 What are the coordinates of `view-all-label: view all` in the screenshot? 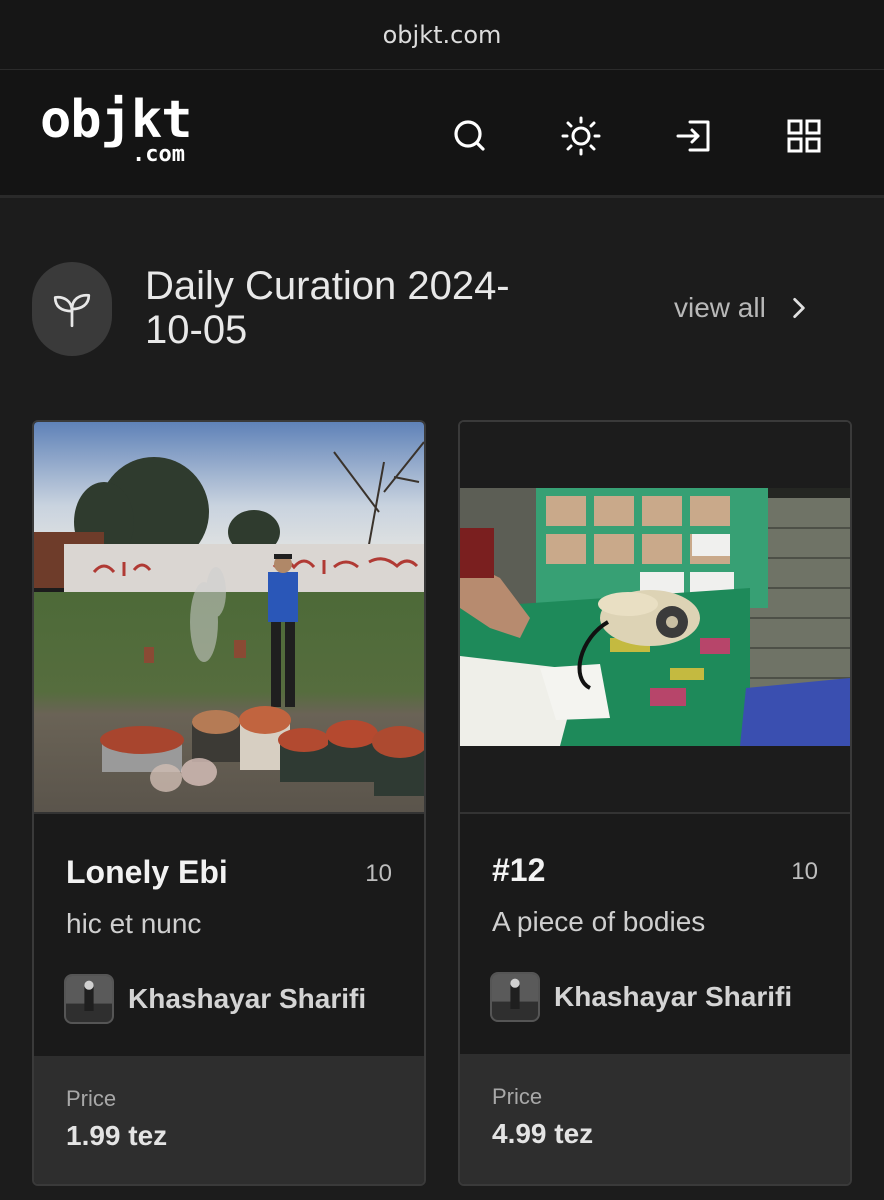 It's located at (720, 307).